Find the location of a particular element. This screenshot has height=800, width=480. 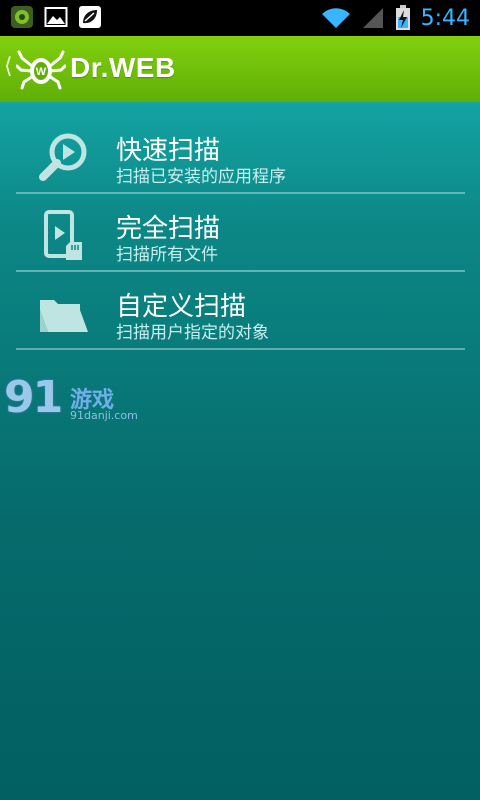

drweb-spider-logo-icon: W is located at coordinates (41, 69).